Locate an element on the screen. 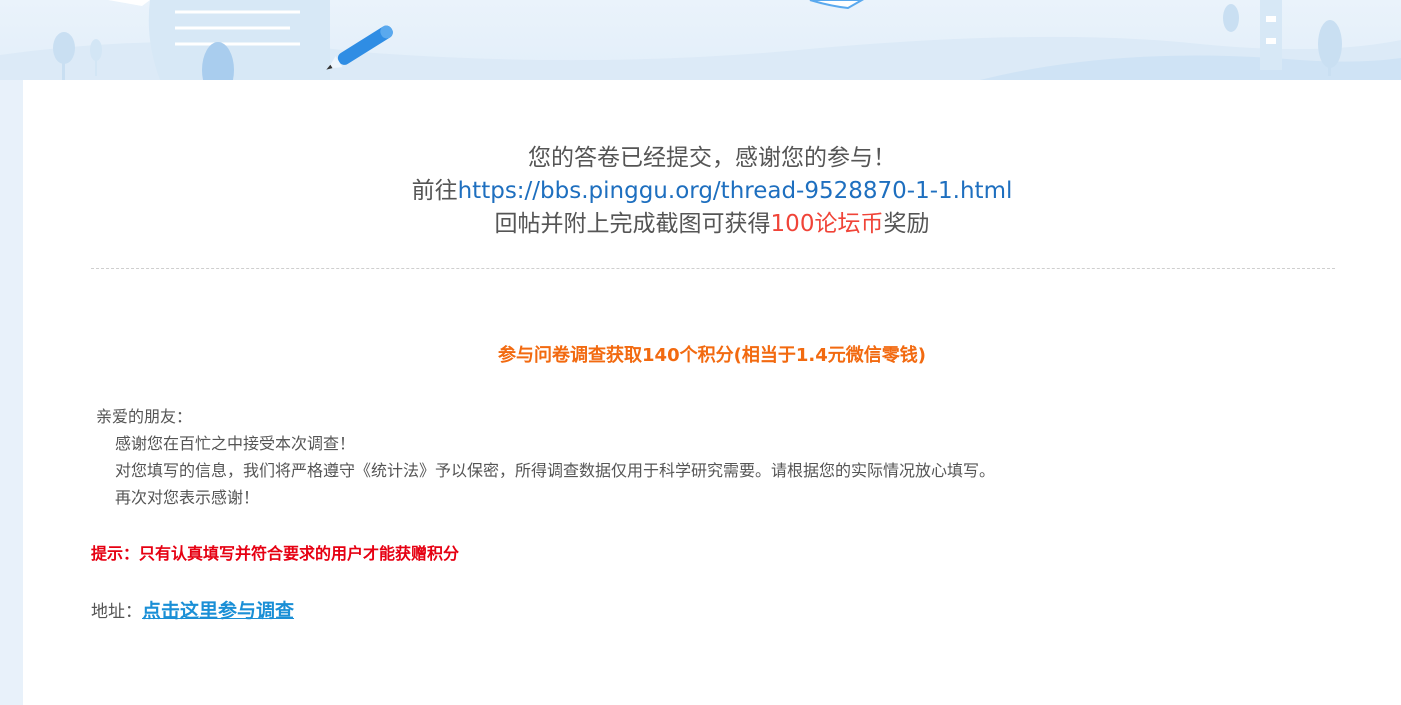 The image size is (1401, 705). letter-line: 再次对您表示感谢！ is located at coordinates (187, 497).